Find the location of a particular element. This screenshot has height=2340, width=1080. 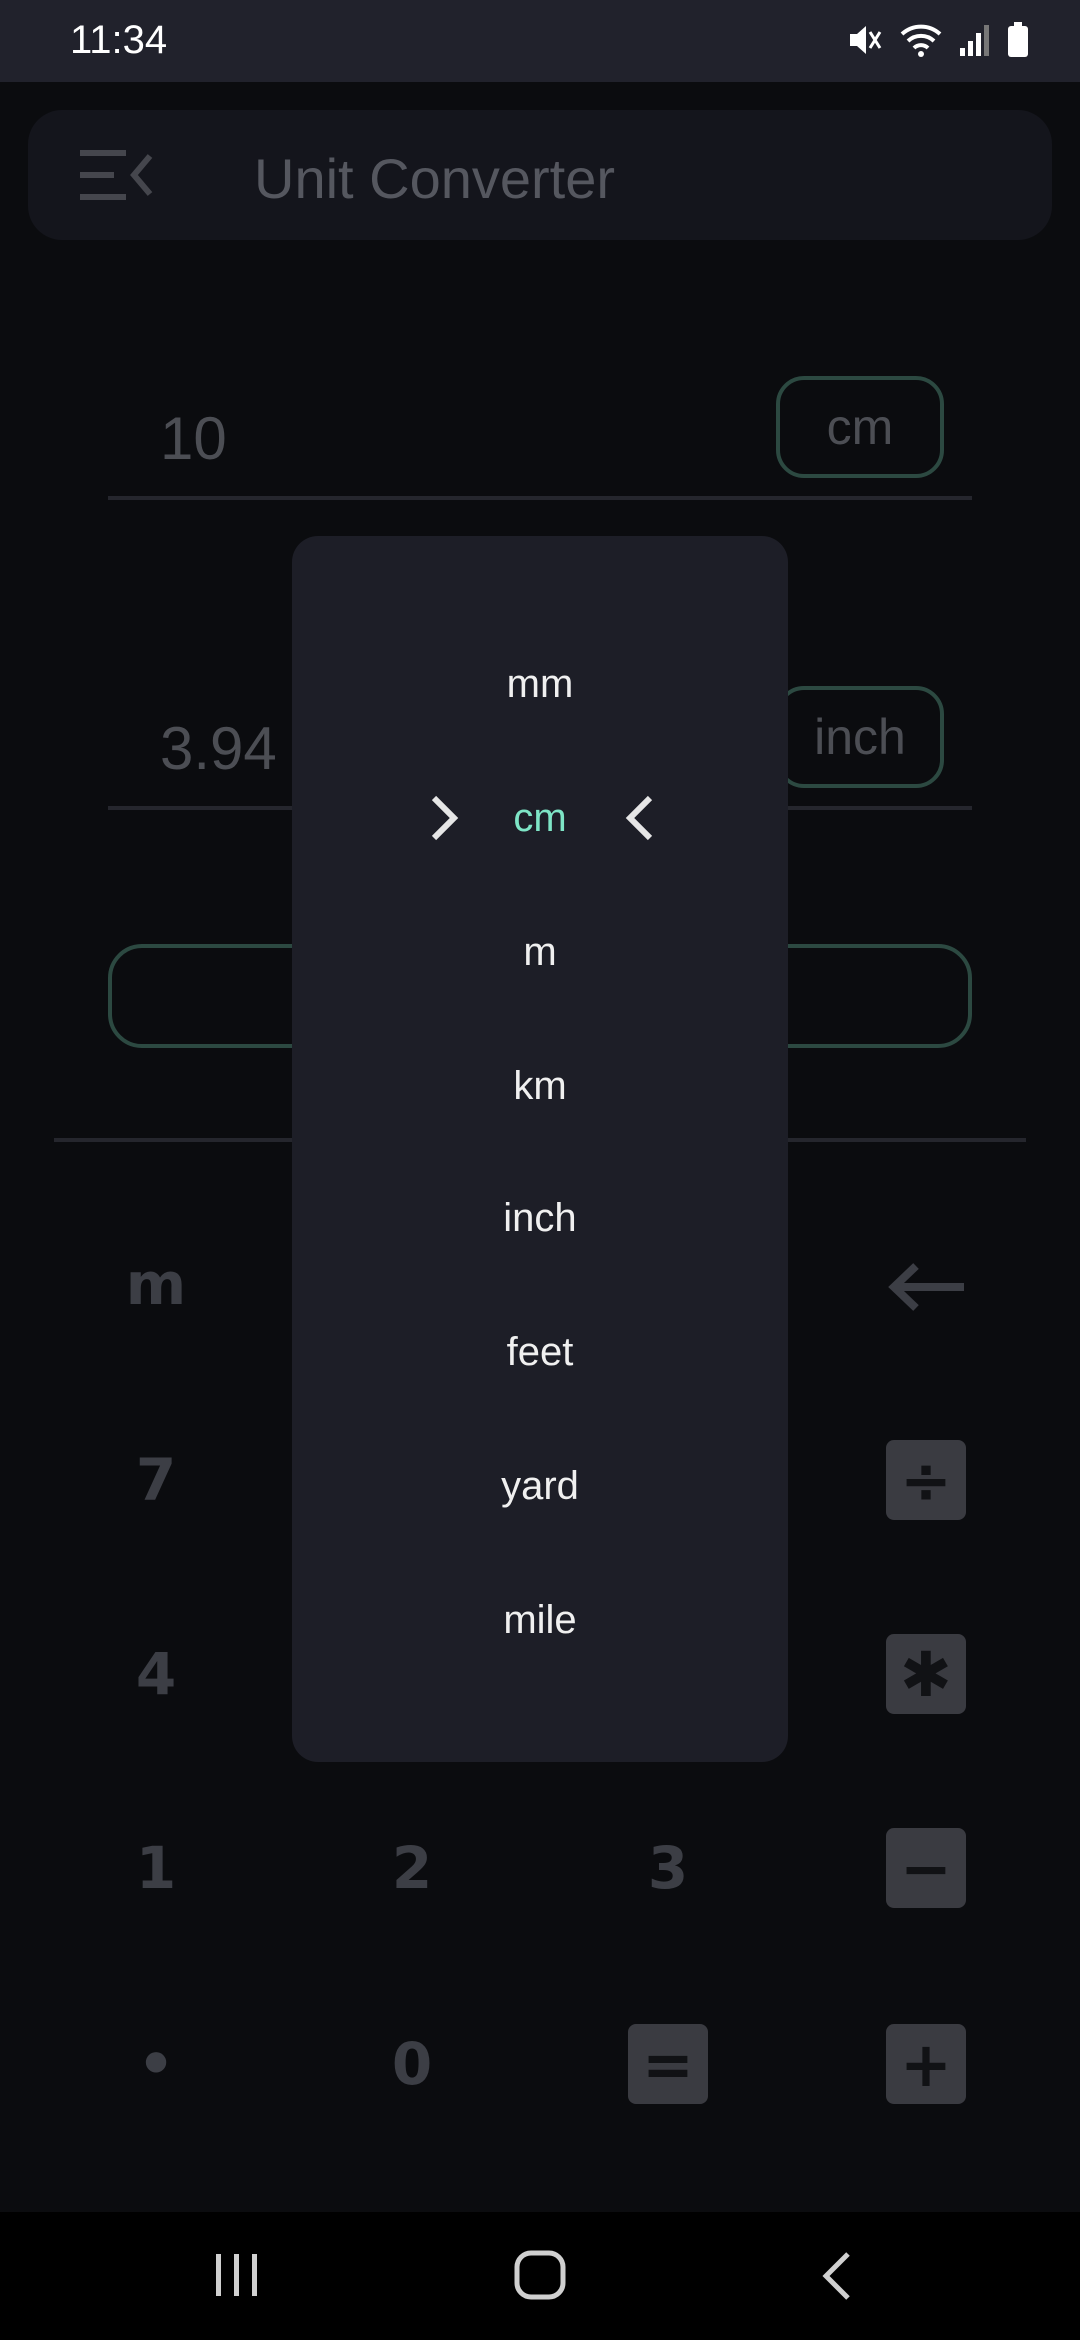

unit-option-inch: inch is located at coordinates (540, 1218).